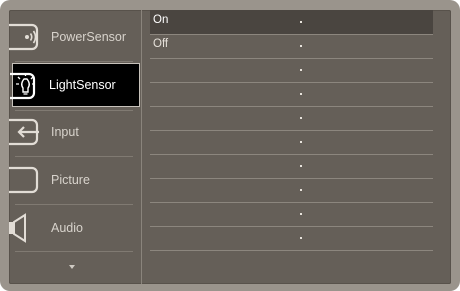 This screenshot has height=291, width=460. Describe the element at coordinates (89, 37) in the screenshot. I see `menu-item-label: PowerSensor` at that location.